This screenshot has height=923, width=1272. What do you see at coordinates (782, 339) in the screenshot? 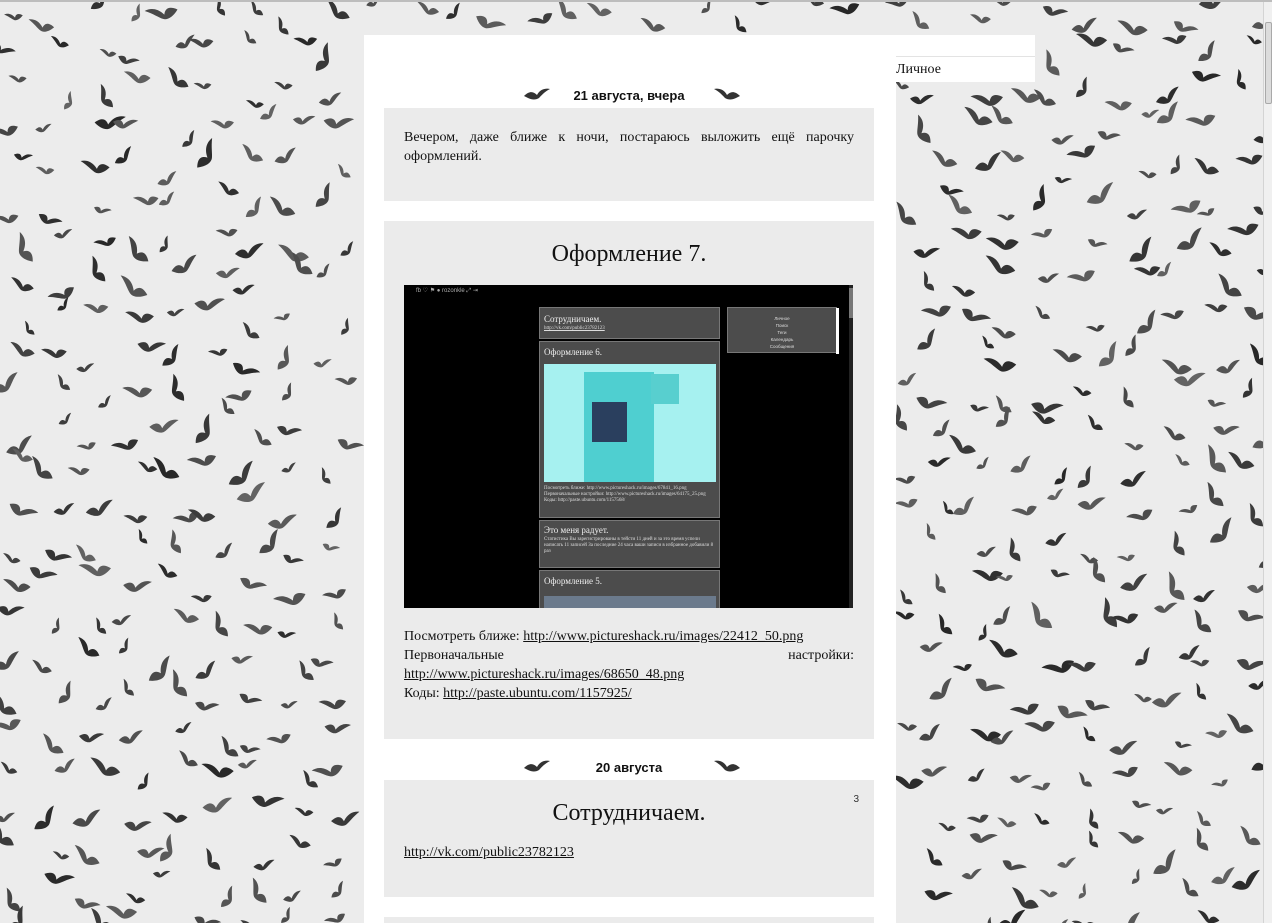
I see `mini-menu-item: Календарь` at bounding box center [782, 339].